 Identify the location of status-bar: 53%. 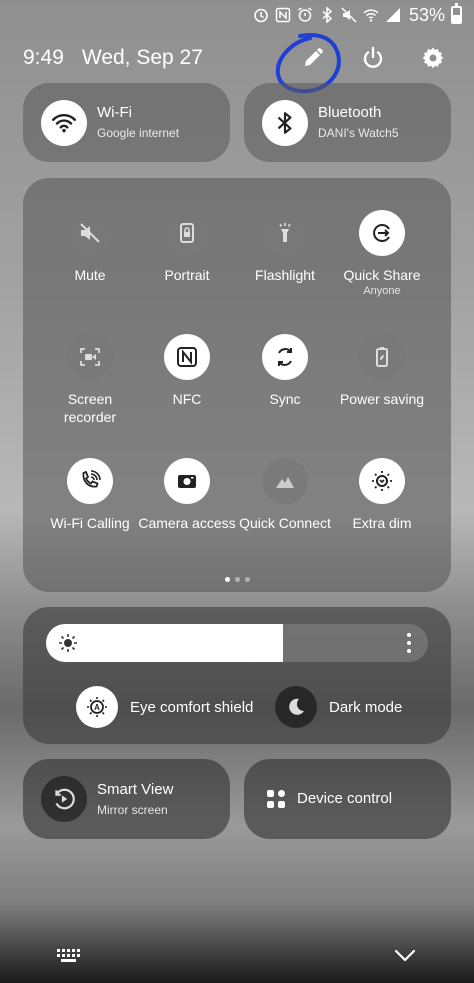
(357, 14).